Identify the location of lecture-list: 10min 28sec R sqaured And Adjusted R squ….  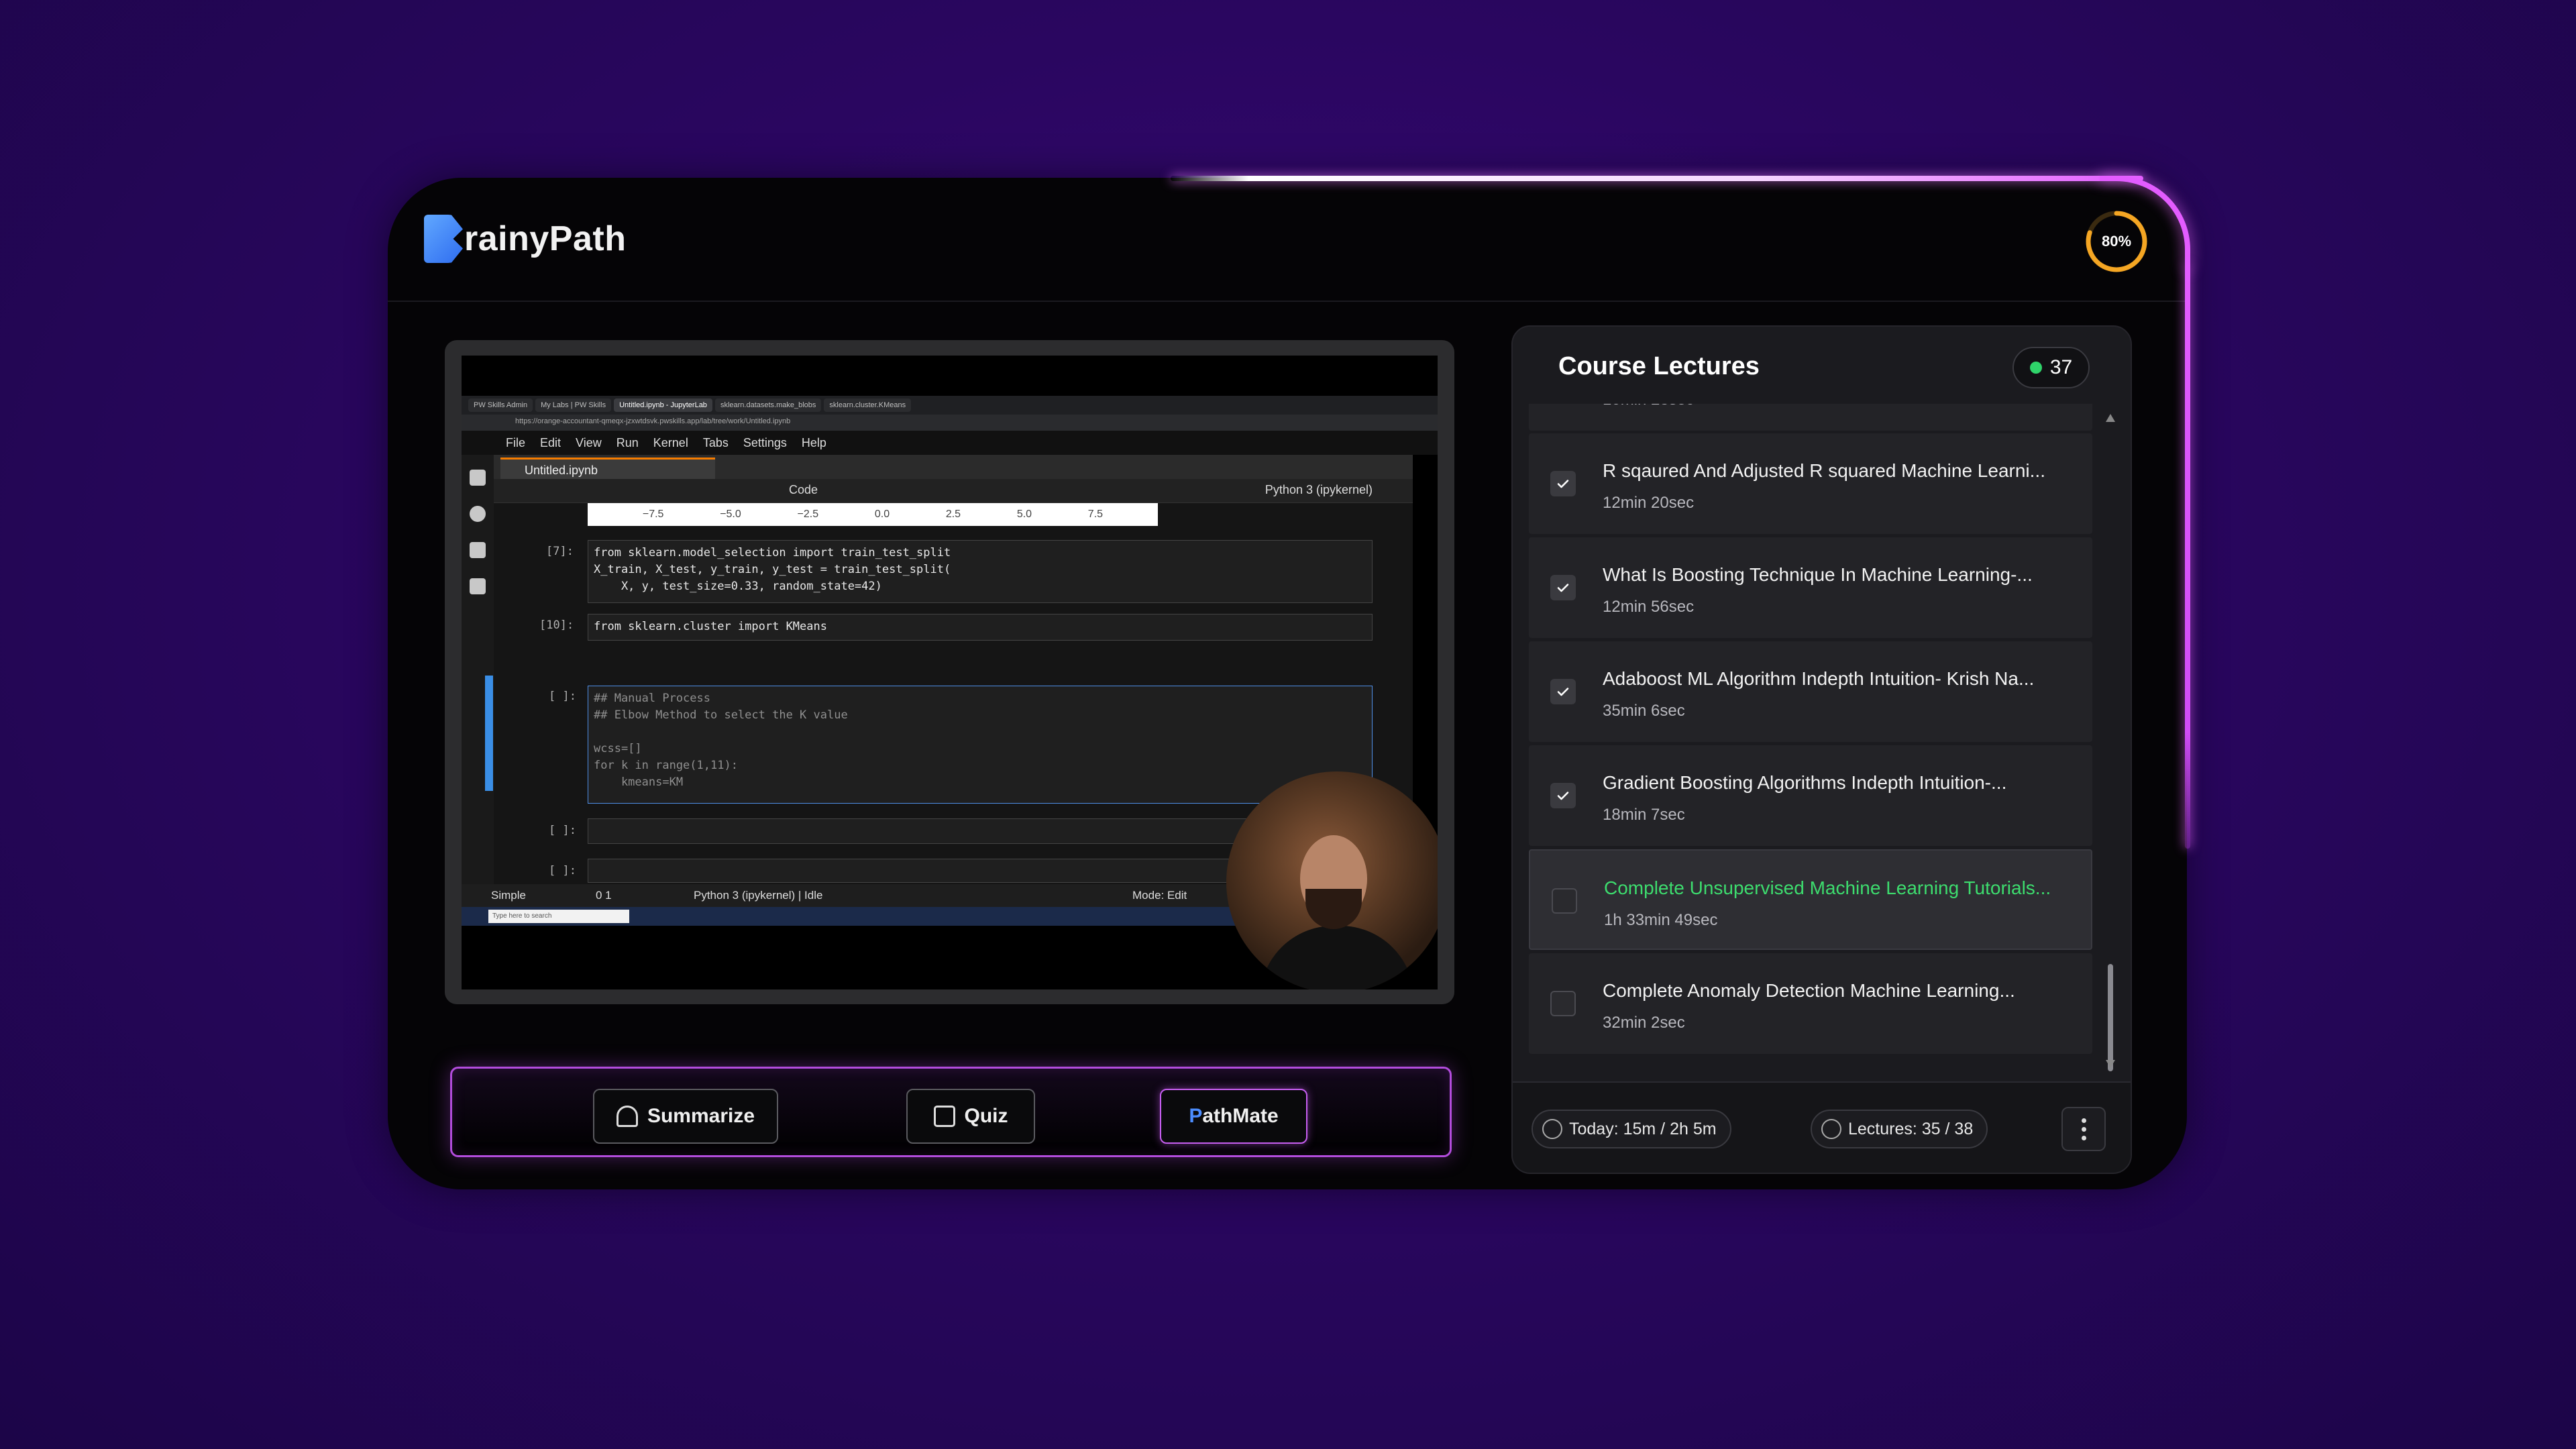
(1810, 732).